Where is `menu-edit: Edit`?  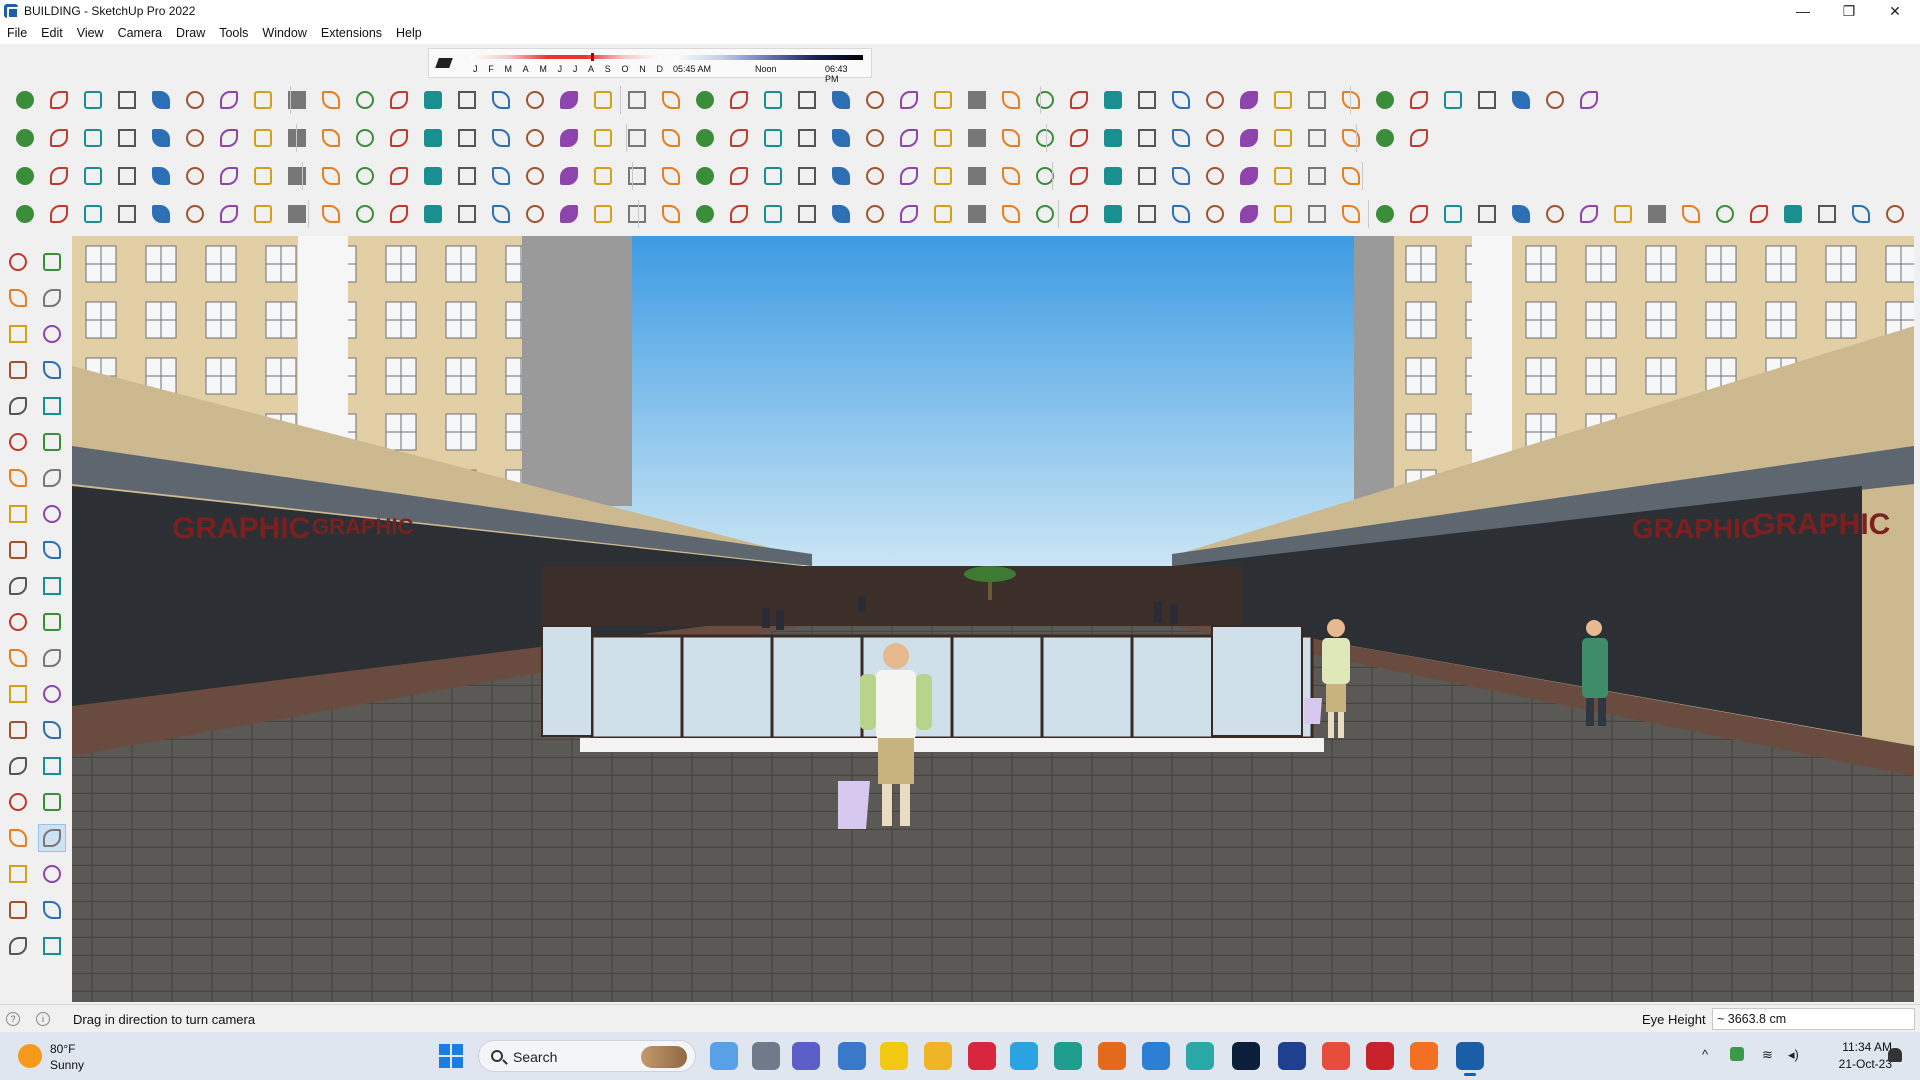 menu-edit: Edit is located at coordinates (52, 33).